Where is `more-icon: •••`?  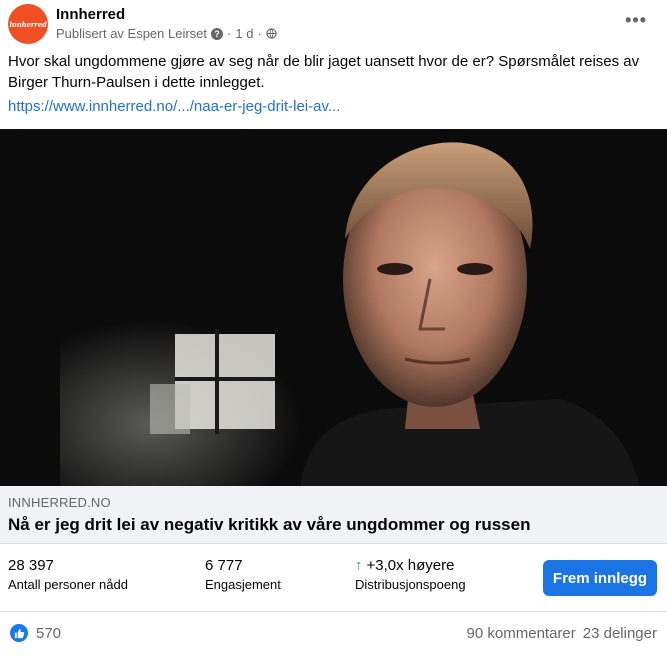
more-icon: ••• is located at coordinates (636, 20).